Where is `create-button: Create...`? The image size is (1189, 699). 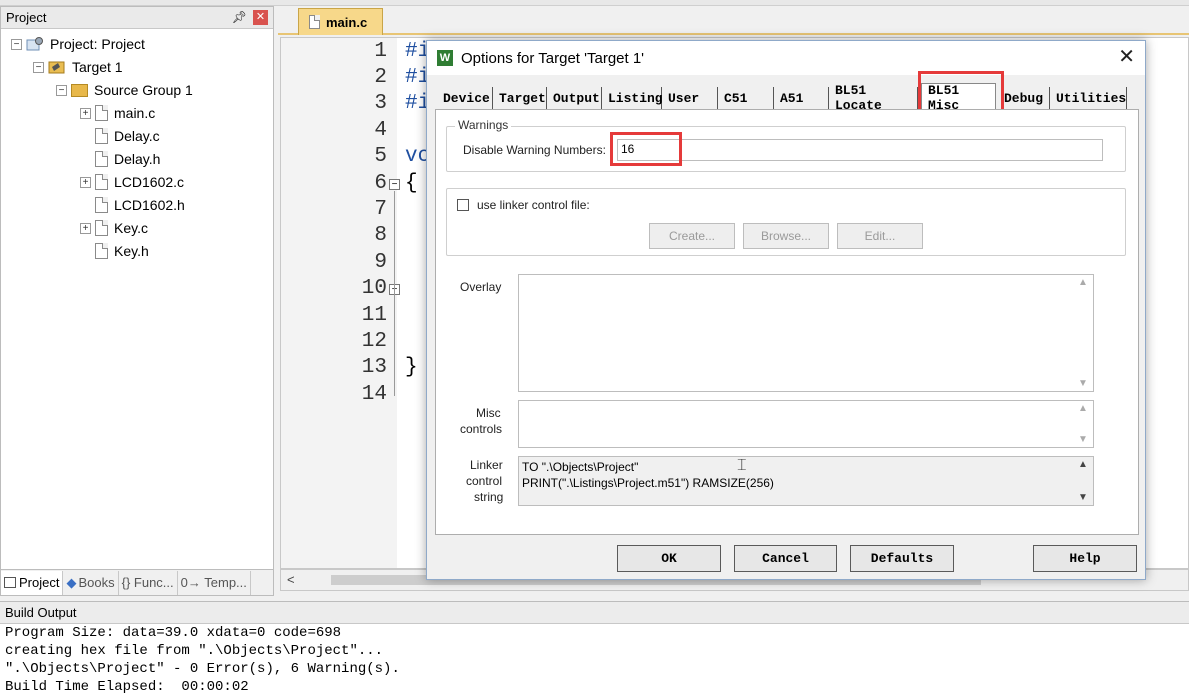
create-button: Create... is located at coordinates (692, 236).